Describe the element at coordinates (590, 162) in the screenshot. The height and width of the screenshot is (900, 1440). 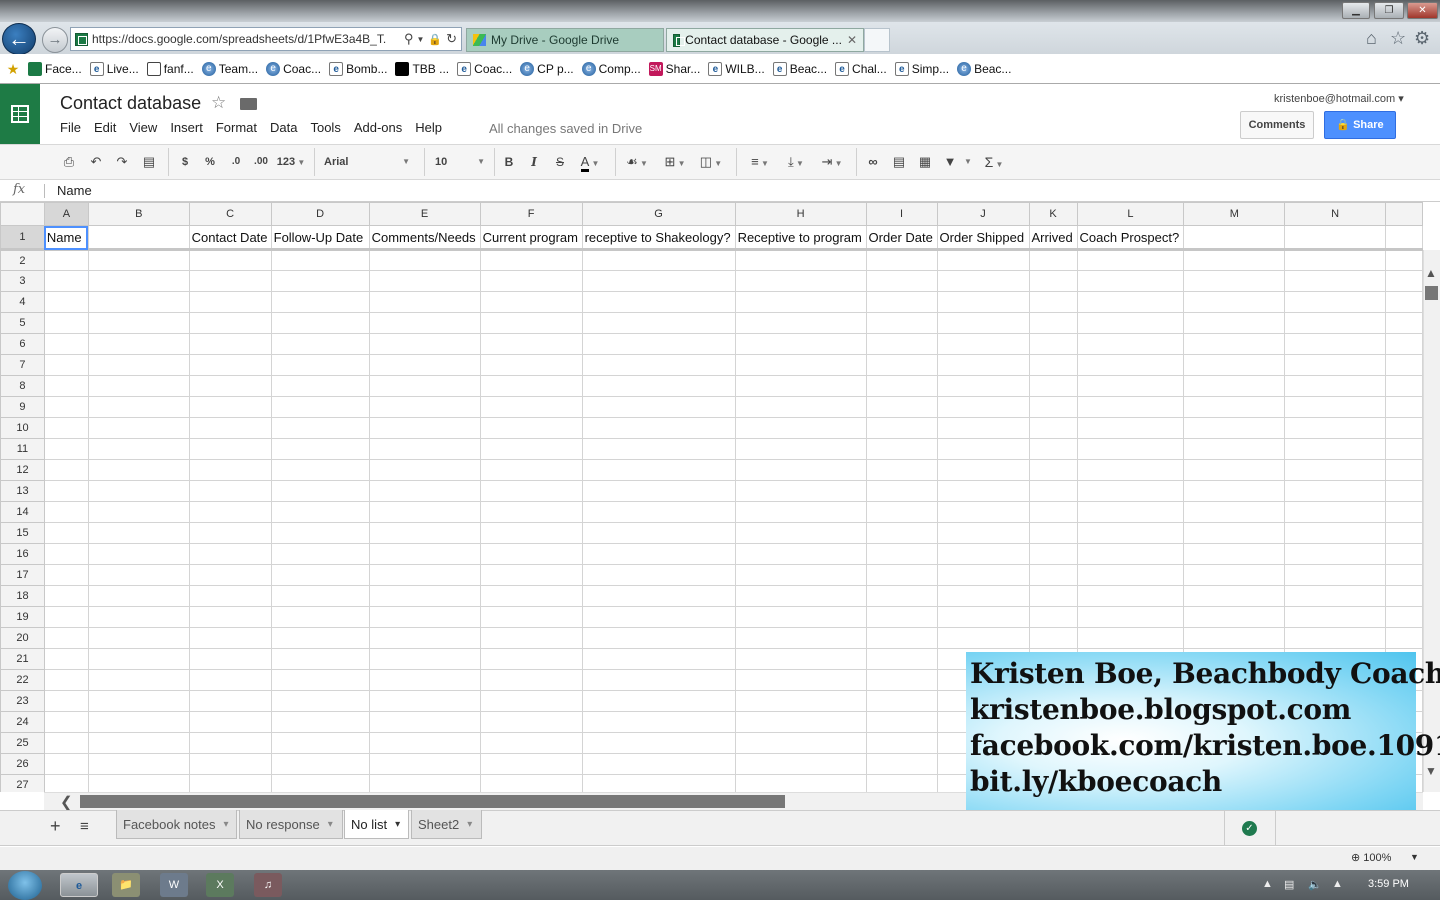
I see `text-color-button: A ▼` at that location.